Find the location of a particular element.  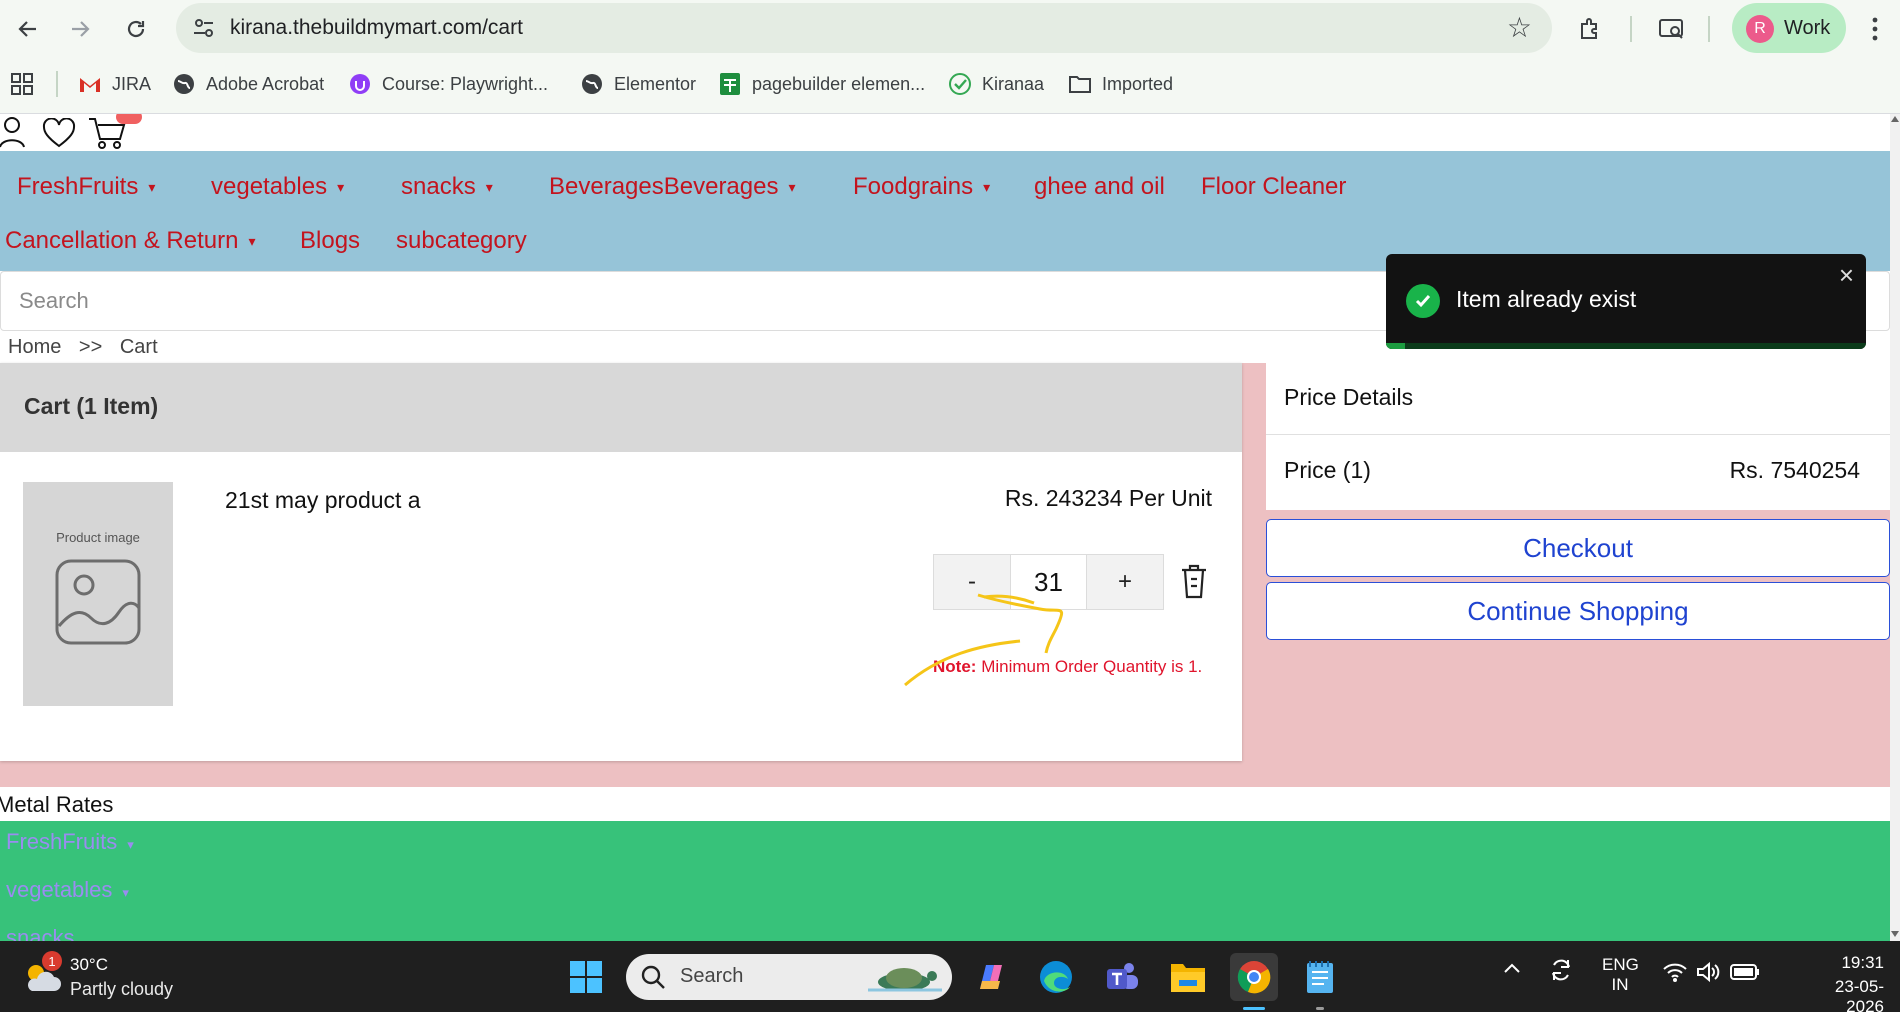

forward-button is located at coordinates (80, 29).